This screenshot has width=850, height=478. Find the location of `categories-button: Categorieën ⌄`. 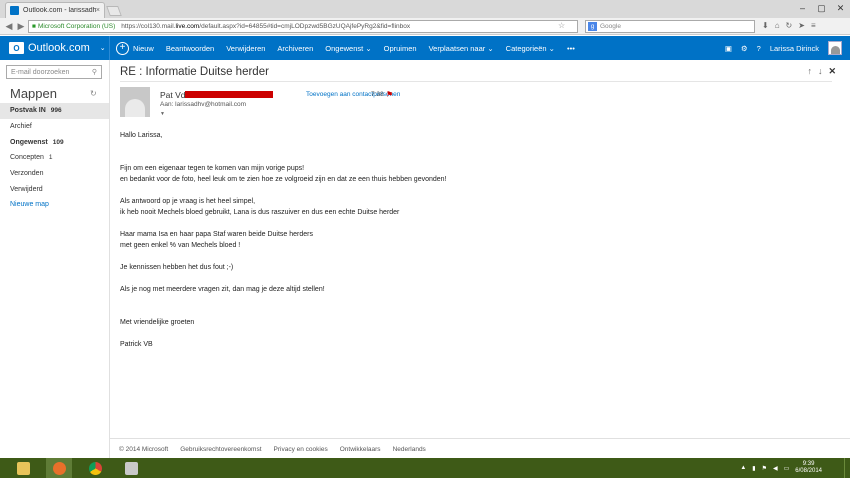

categories-button: Categorieën ⌄ is located at coordinates (530, 48).